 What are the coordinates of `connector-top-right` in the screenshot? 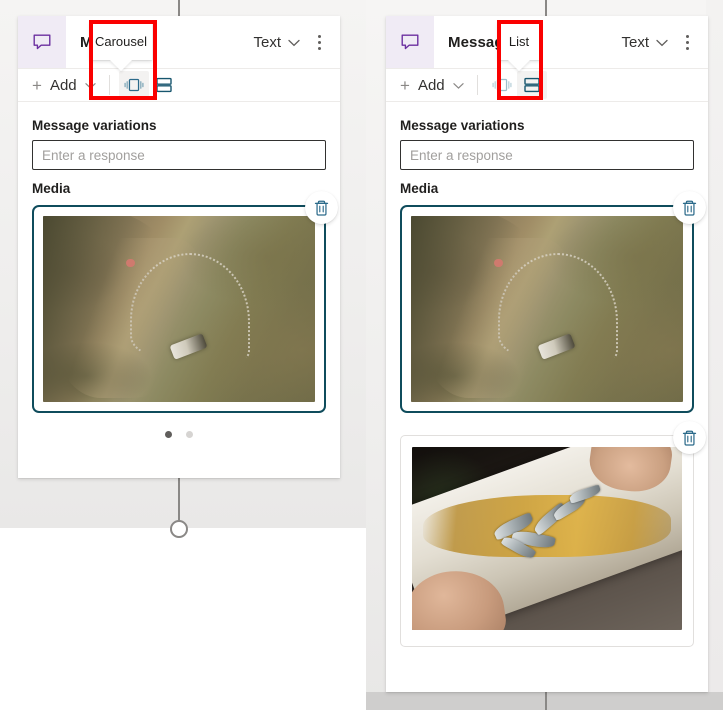 It's located at (546, 8).